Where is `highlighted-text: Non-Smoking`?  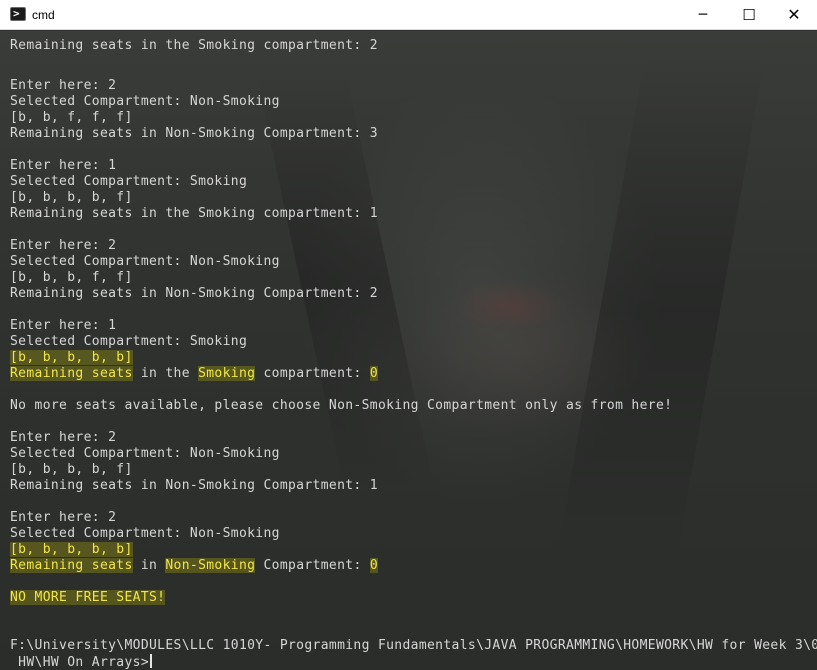 highlighted-text: Non-Smoking is located at coordinates (210, 565).